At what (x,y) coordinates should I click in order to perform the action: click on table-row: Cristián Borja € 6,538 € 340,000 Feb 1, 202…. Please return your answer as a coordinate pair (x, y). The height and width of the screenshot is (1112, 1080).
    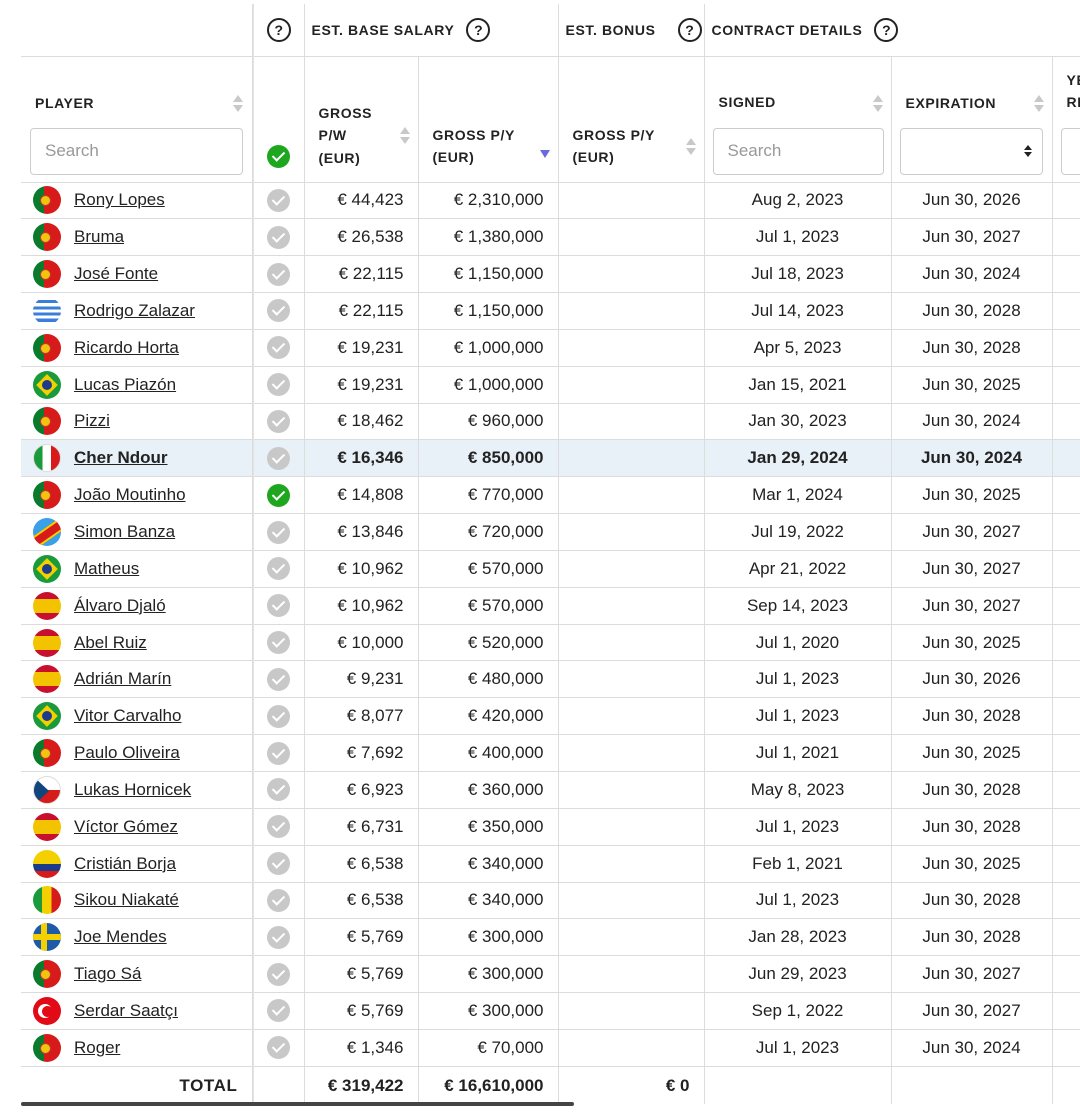
    Looking at the image, I should click on (550, 864).